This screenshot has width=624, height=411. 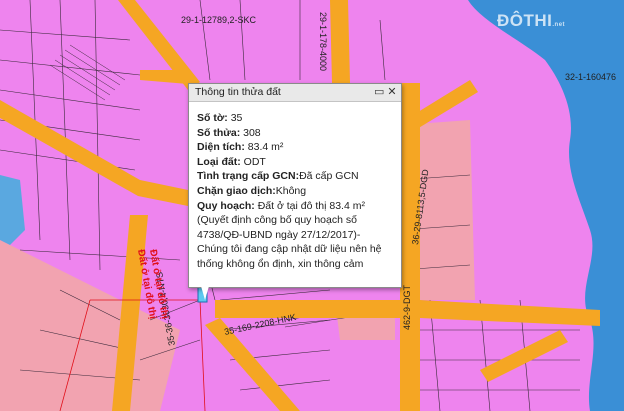 What do you see at coordinates (295, 133) in the screenshot?
I see `field-so-thua: Số thửa: 308` at bounding box center [295, 133].